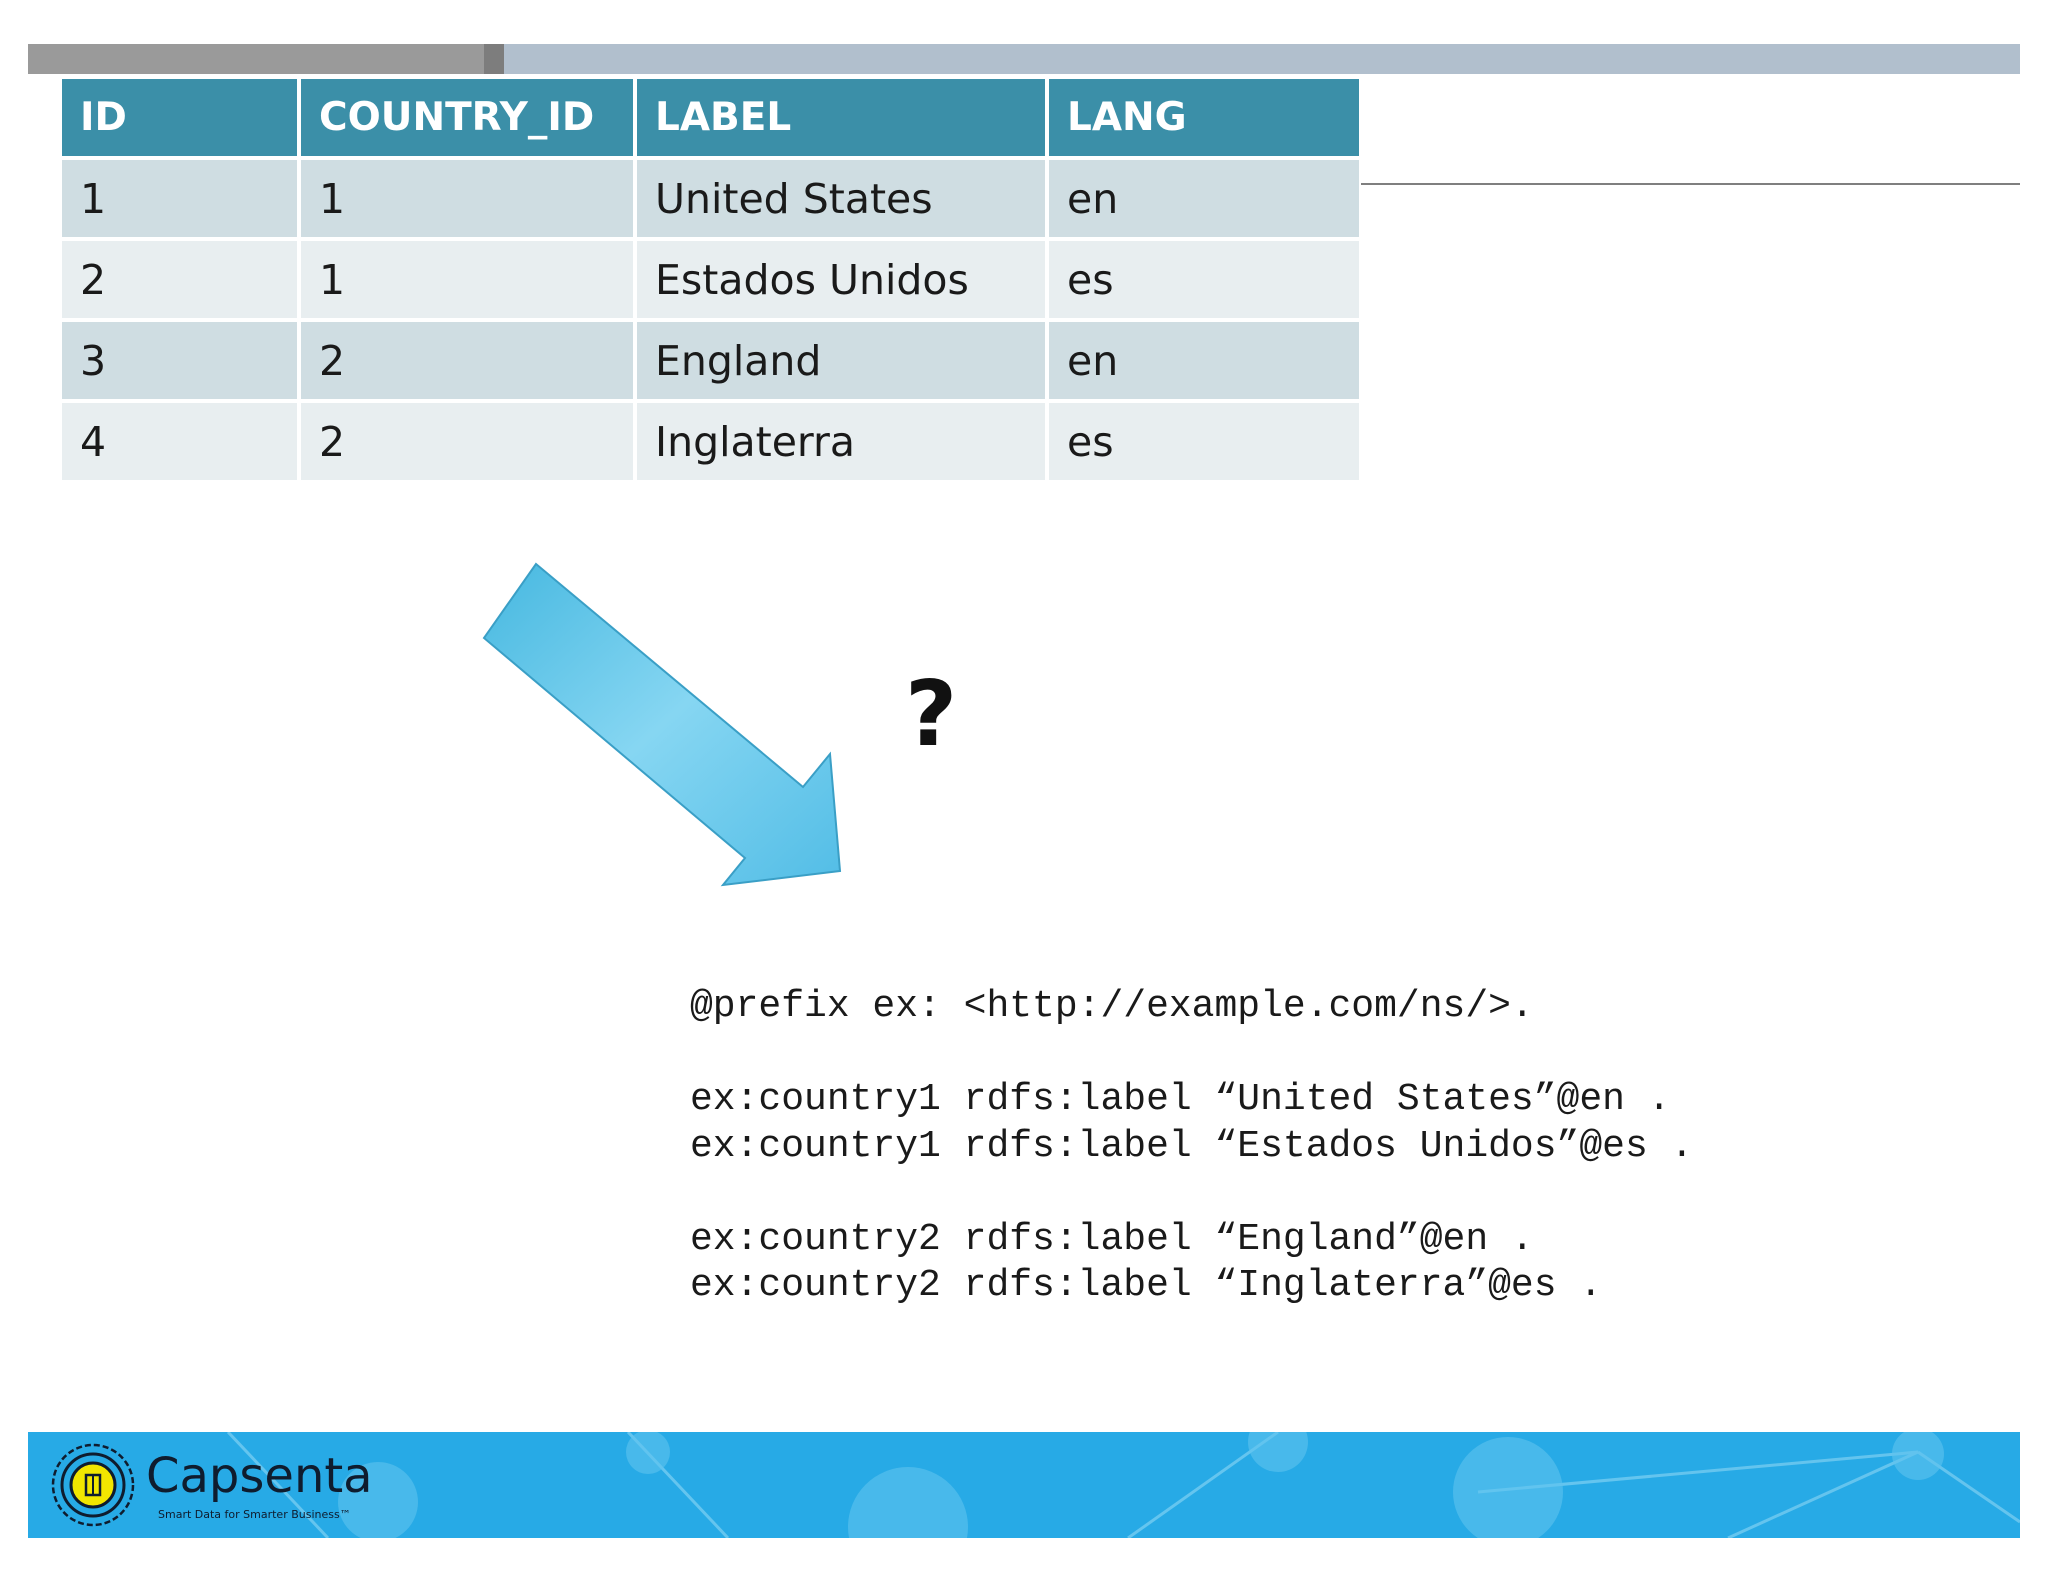  I want to click on table-row: 3 2 England en, so click(710, 360).